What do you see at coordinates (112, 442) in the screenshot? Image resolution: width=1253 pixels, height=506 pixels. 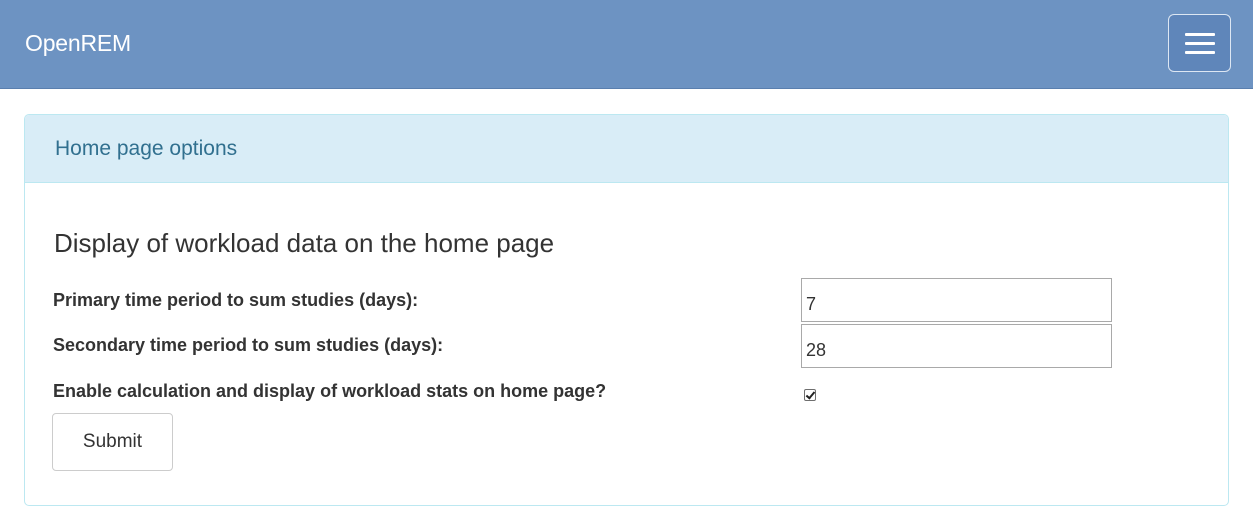 I see `submit-button: Submit` at bounding box center [112, 442].